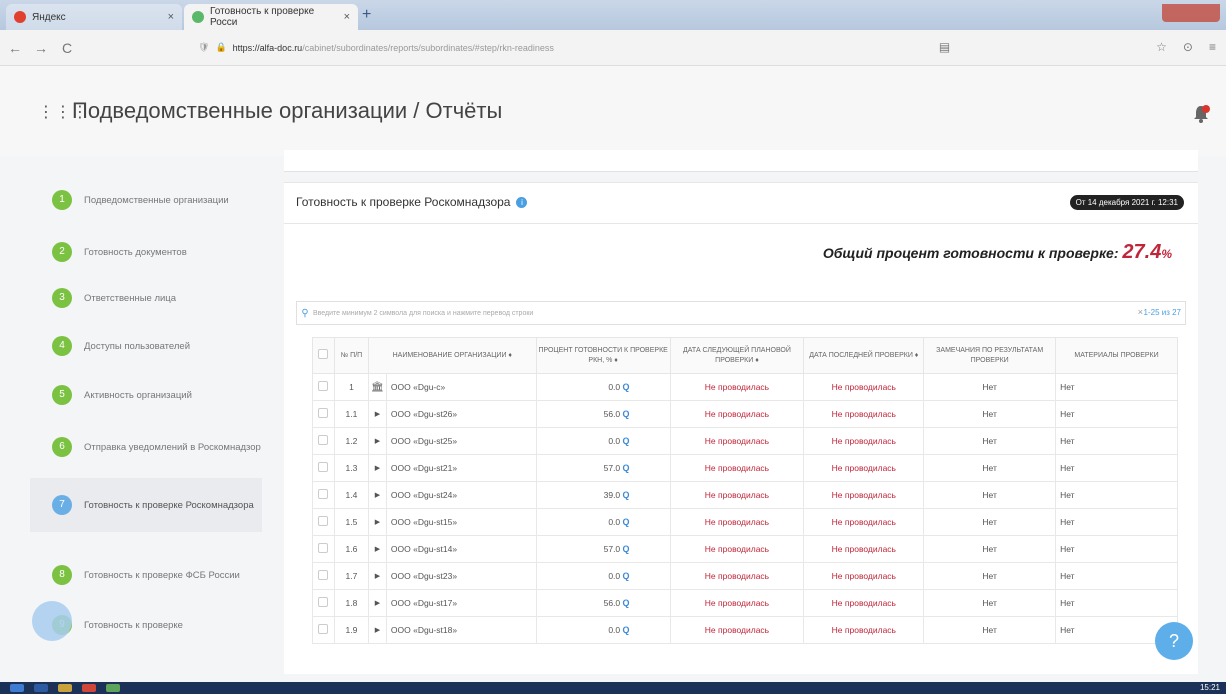 The width and height of the screenshot is (1226, 694). Describe the element at coordinates (146, 346) in the screenshot. I see `sidebar-item-access: 4 Доступы пользователей` at that location.